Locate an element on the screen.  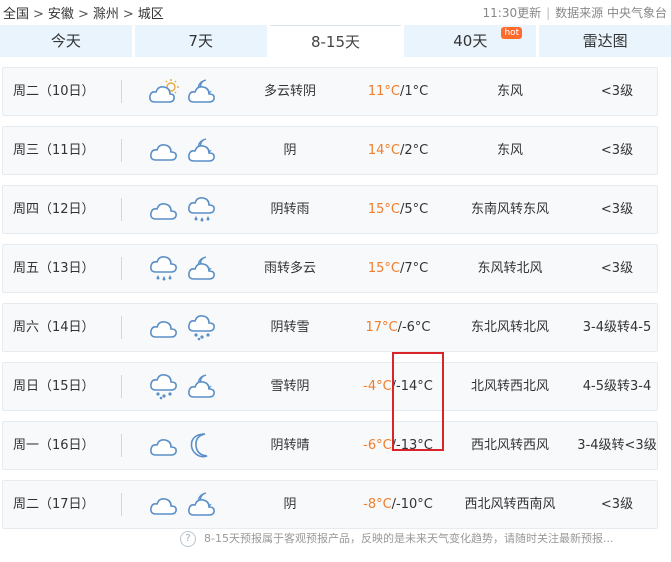
low-temperature: /-6°C is located at coordinates (414, 327).